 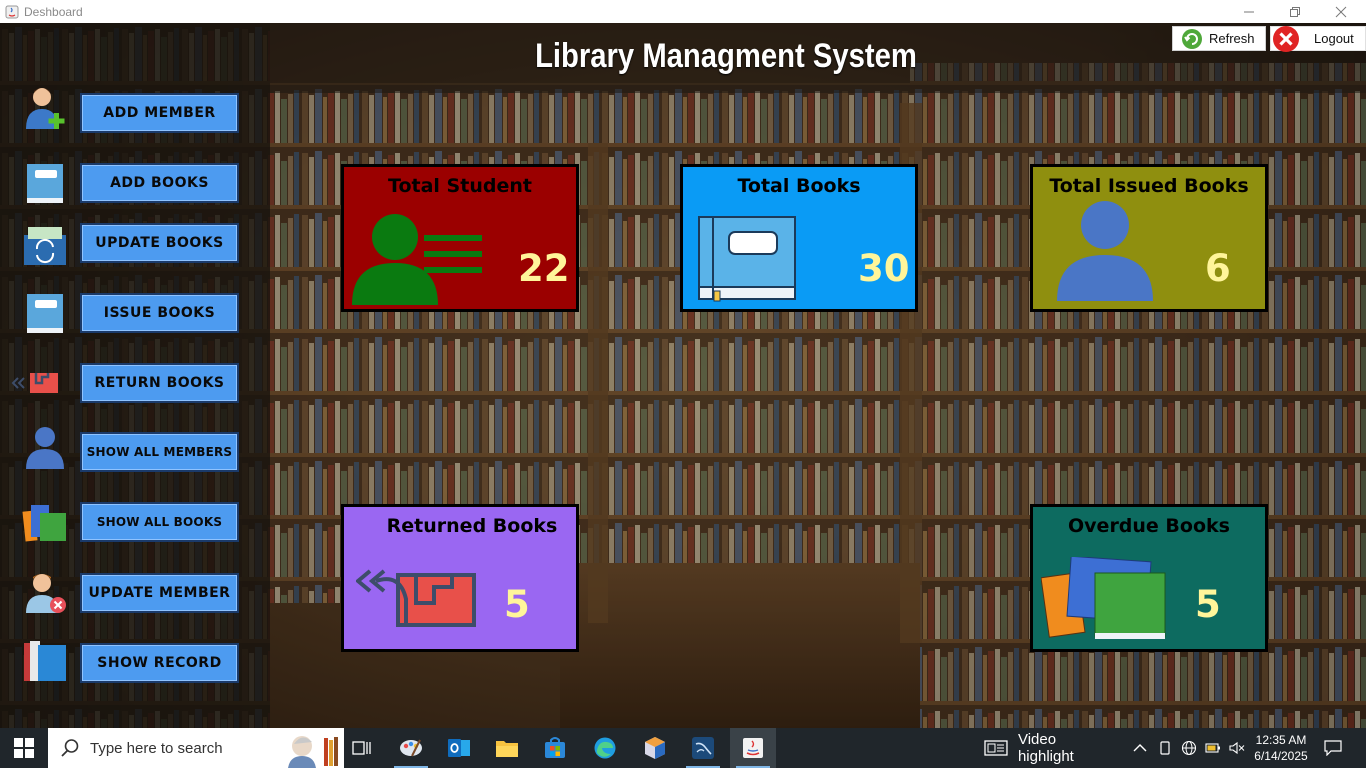 I want to click on device-icon, so click(x=1165, y=748).